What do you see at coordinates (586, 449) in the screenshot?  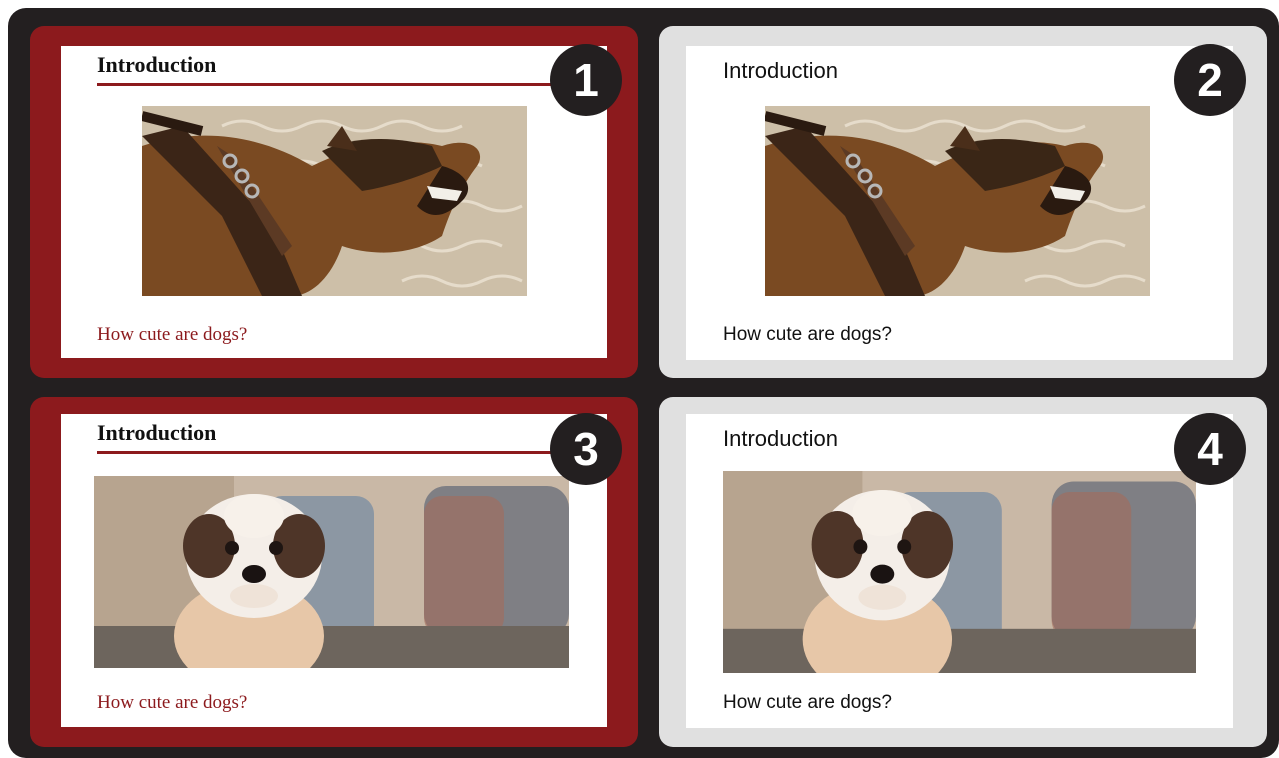 I see `number-badge-3: 3` at bounding box center [586, 449].